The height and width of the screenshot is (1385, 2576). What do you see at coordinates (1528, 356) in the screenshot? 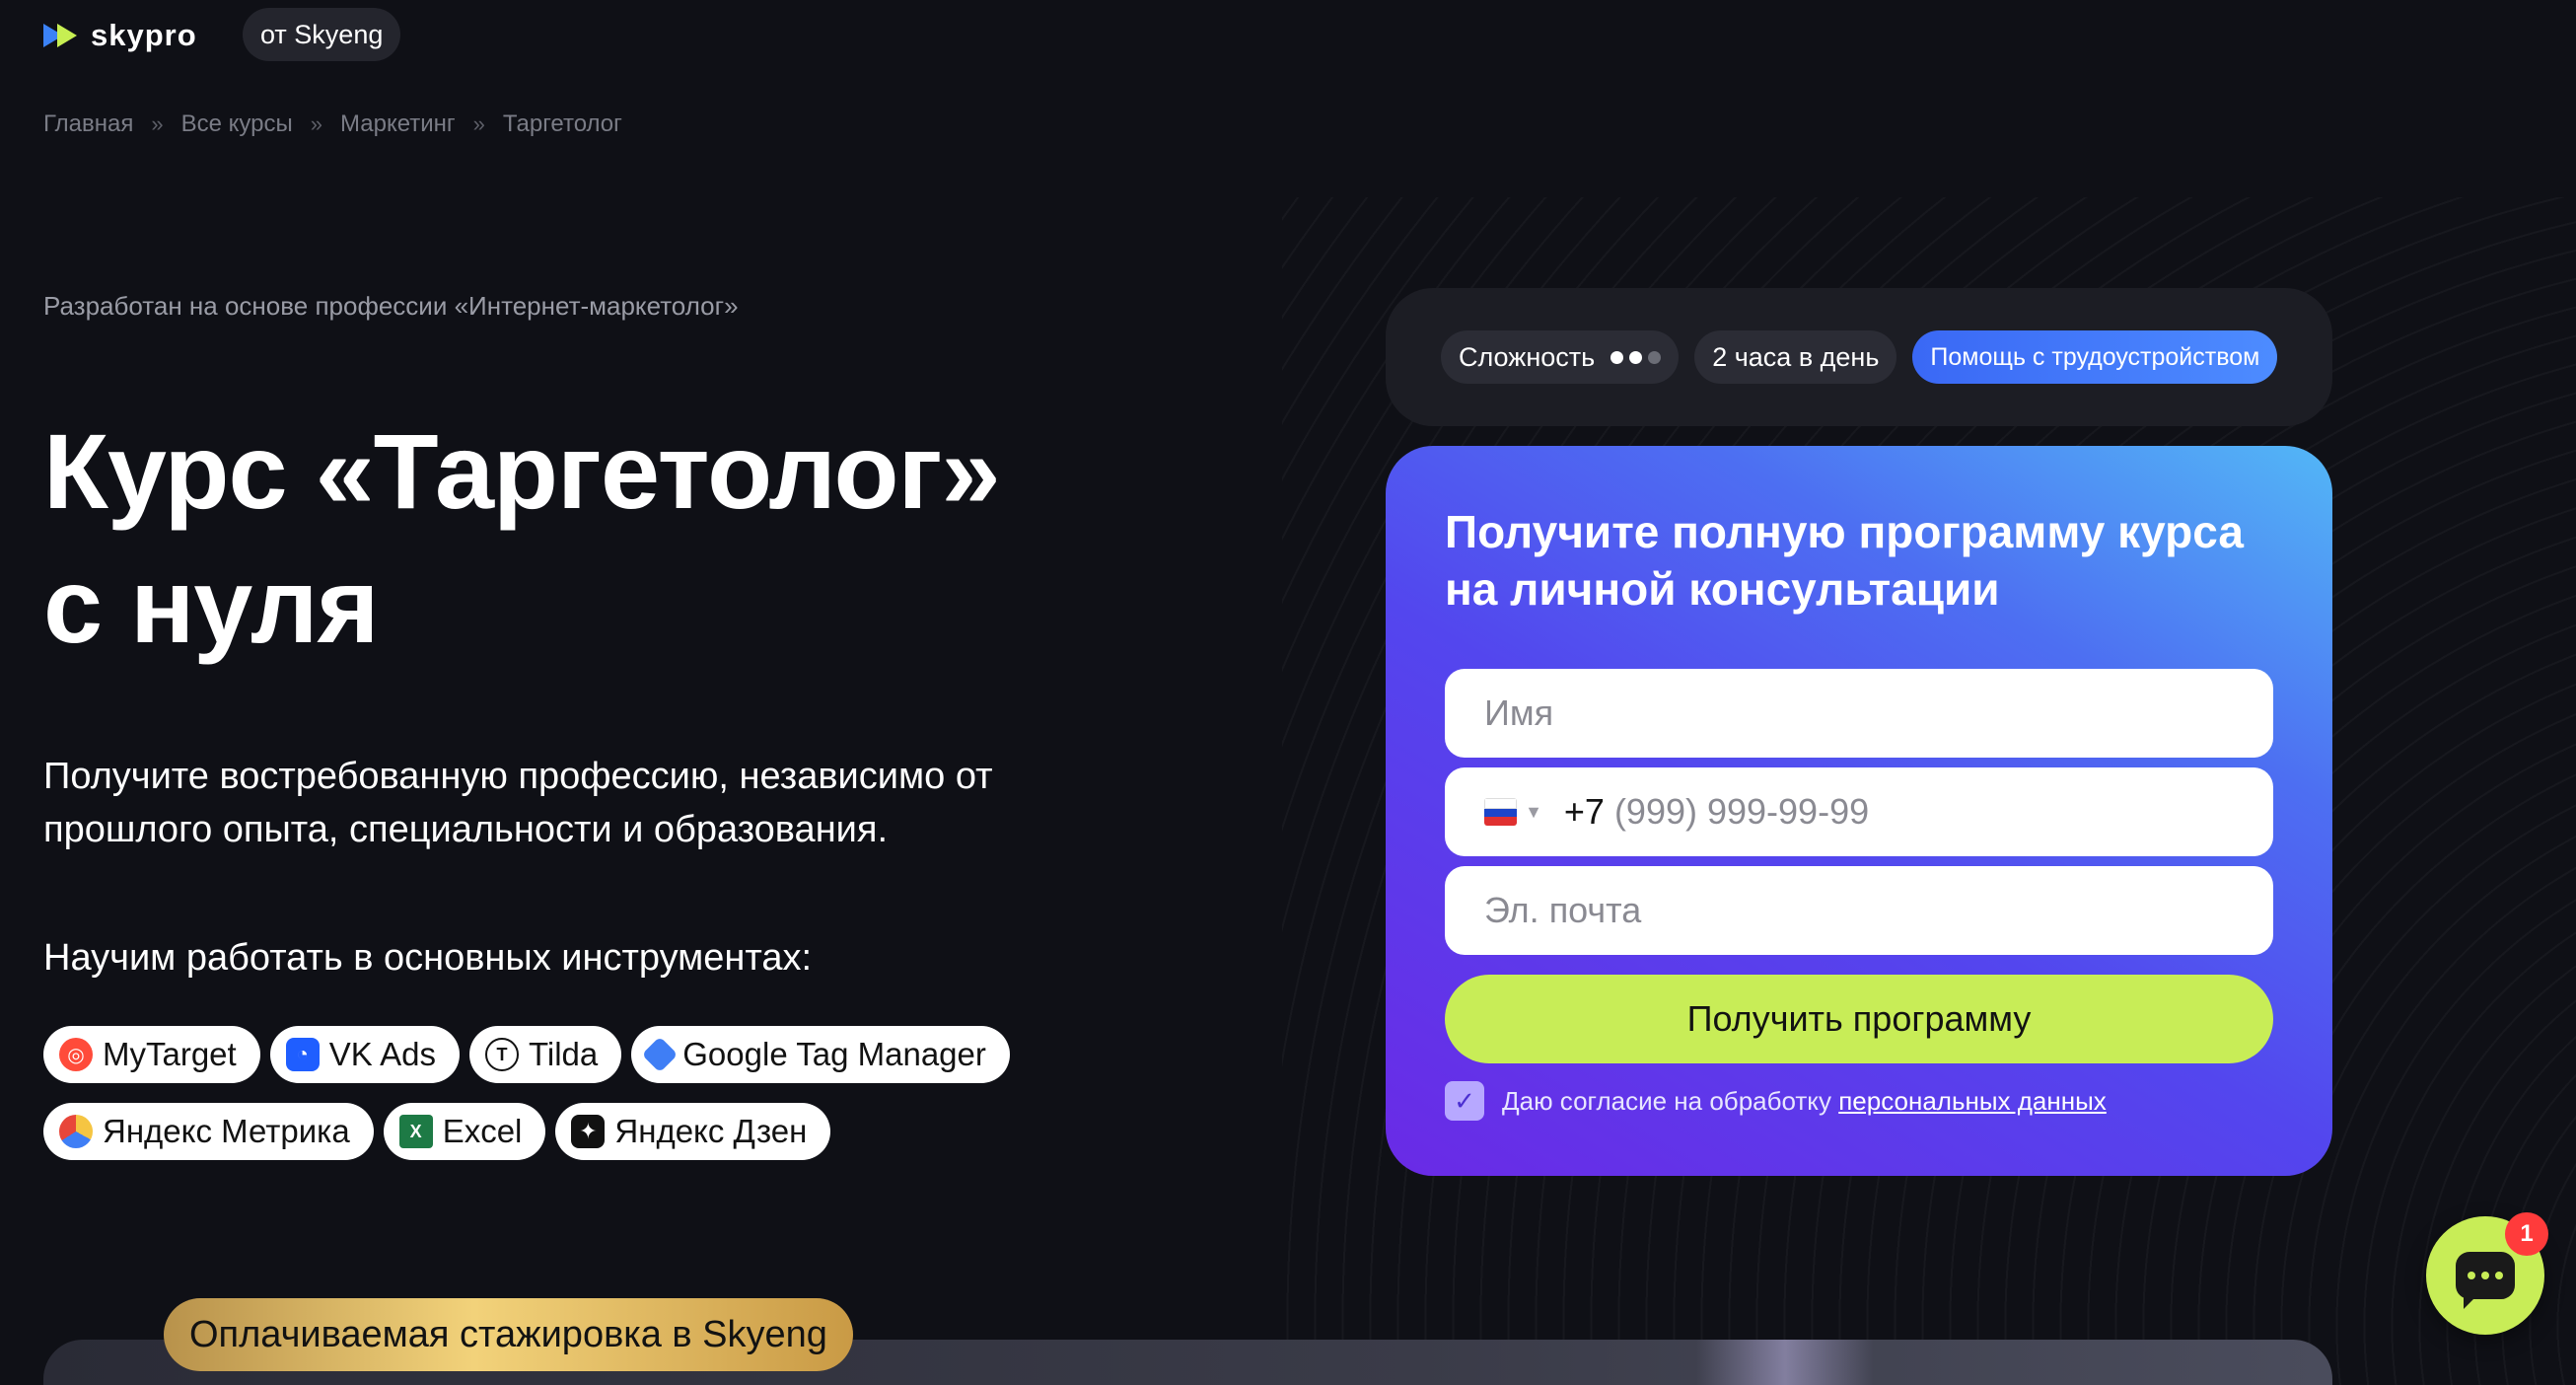
I see `difficulty-label: Сложность` at bounding box center [1528, 356].